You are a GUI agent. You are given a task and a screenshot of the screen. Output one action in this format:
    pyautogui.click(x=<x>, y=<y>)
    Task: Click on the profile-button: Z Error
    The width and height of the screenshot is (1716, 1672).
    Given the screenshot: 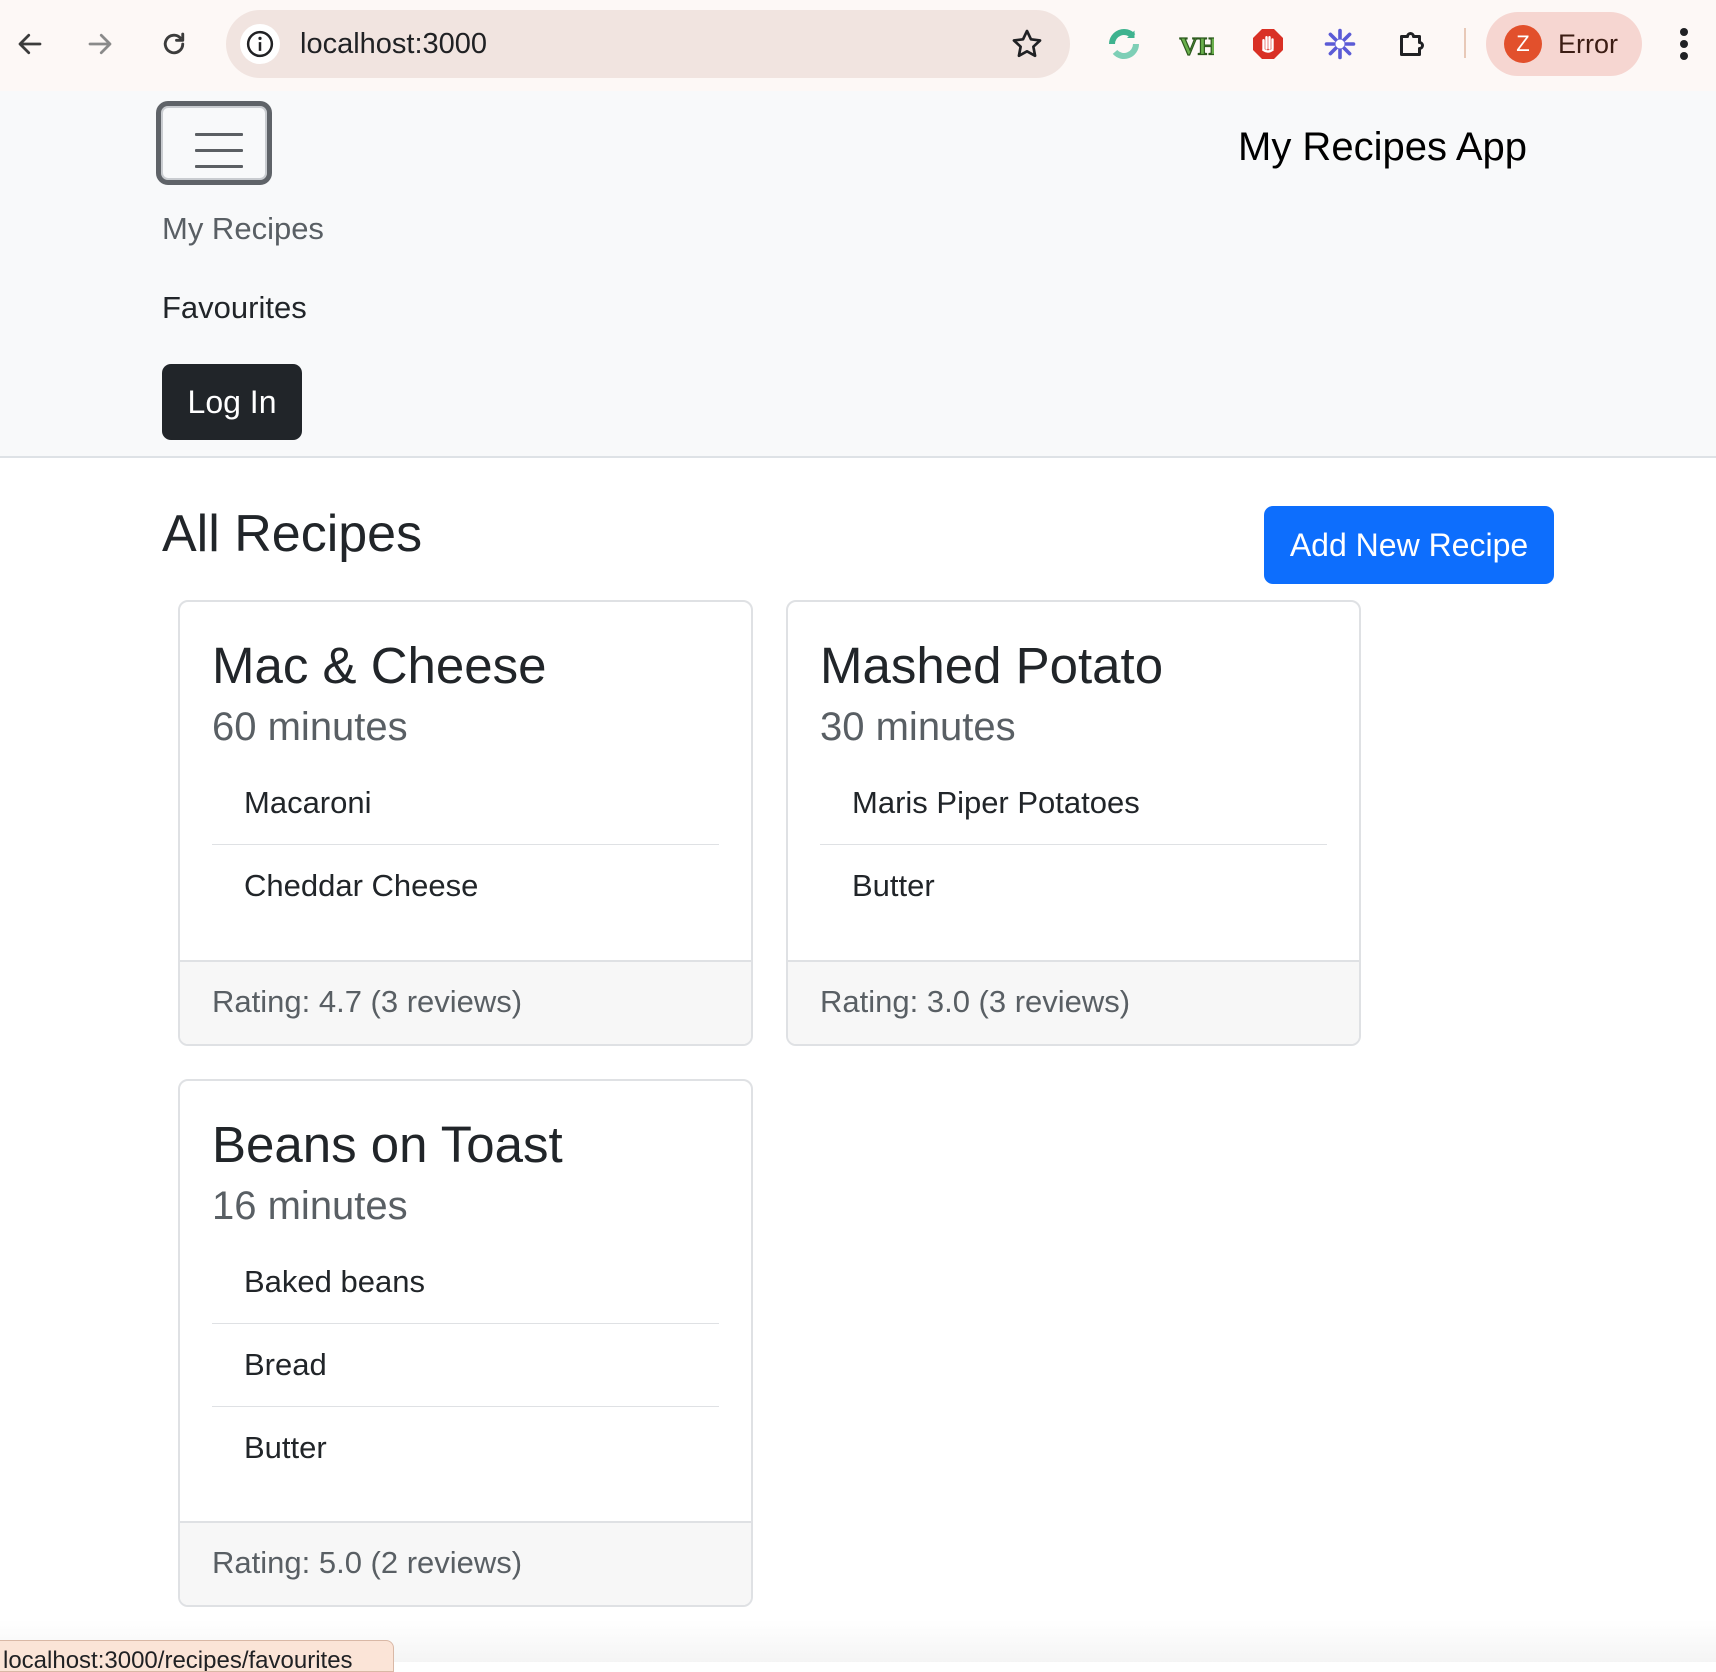 What is the action you would take?
    pyautogui.click(x=1564, y=44)
    